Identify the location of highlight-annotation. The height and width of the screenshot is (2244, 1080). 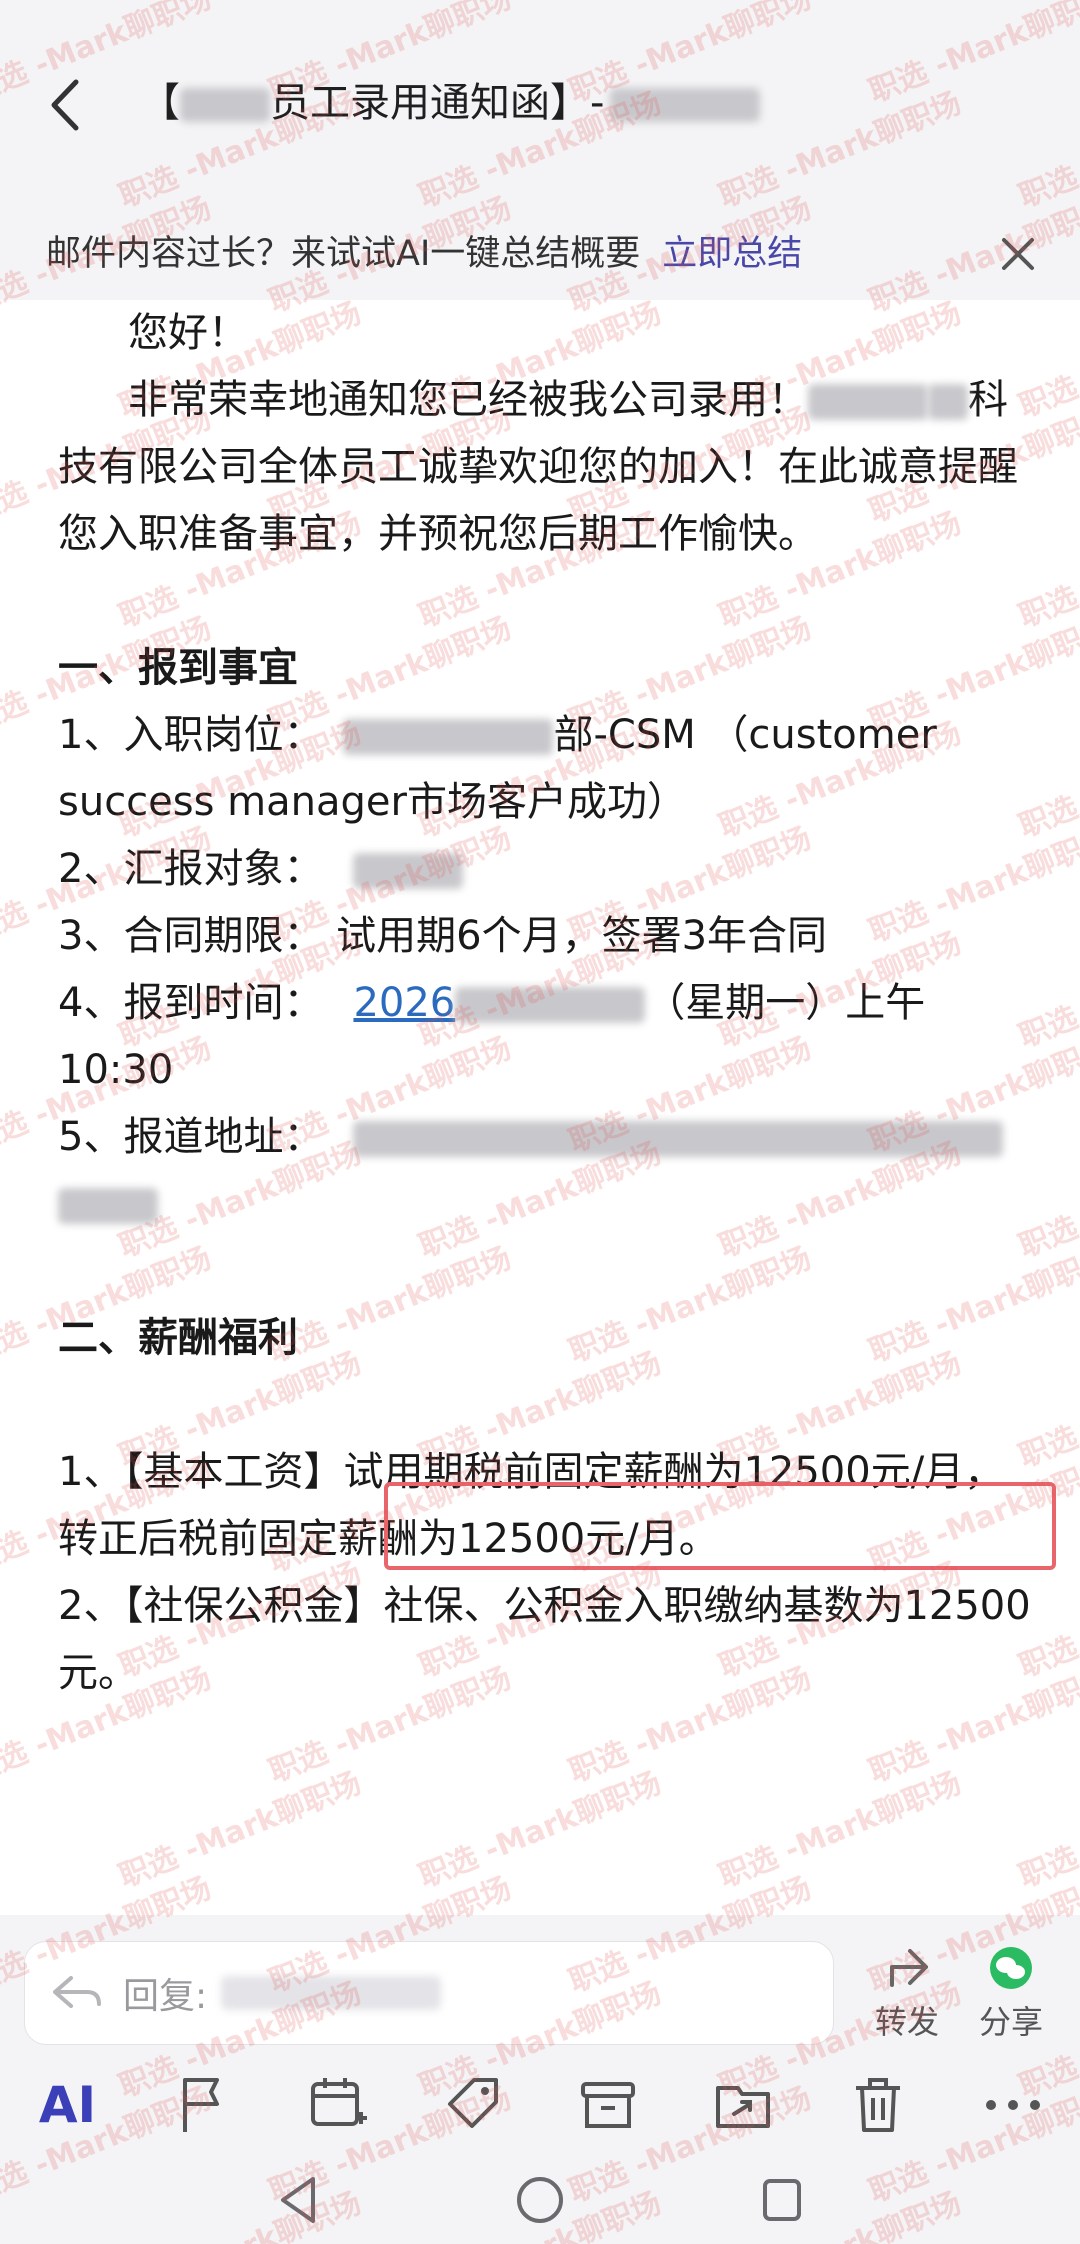
(720, 1526).